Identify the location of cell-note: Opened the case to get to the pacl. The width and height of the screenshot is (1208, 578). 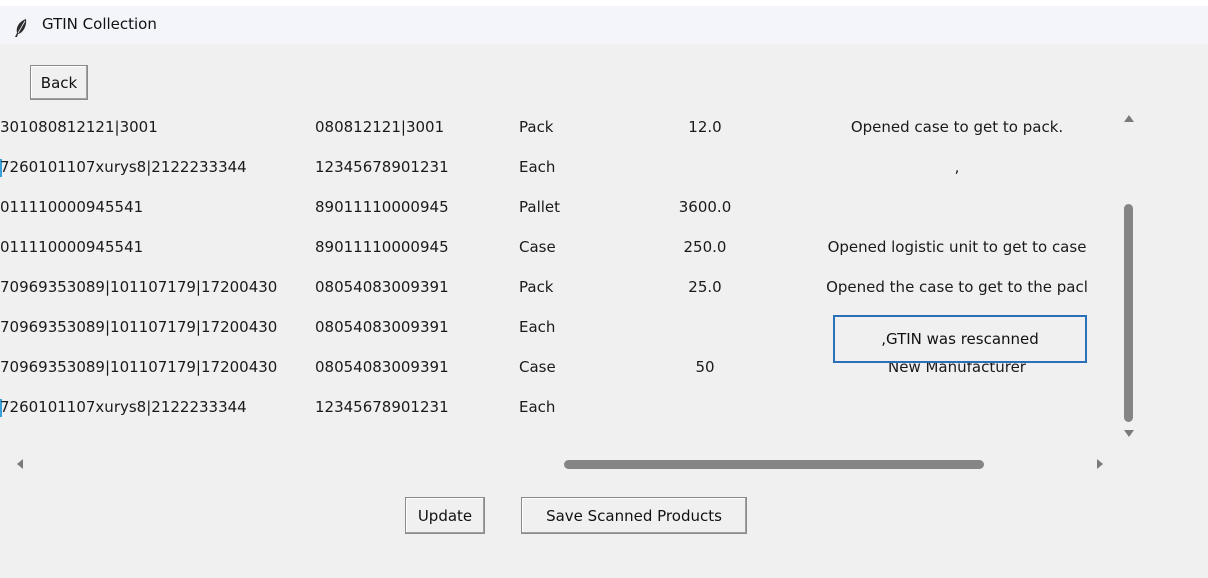
(957, 287).